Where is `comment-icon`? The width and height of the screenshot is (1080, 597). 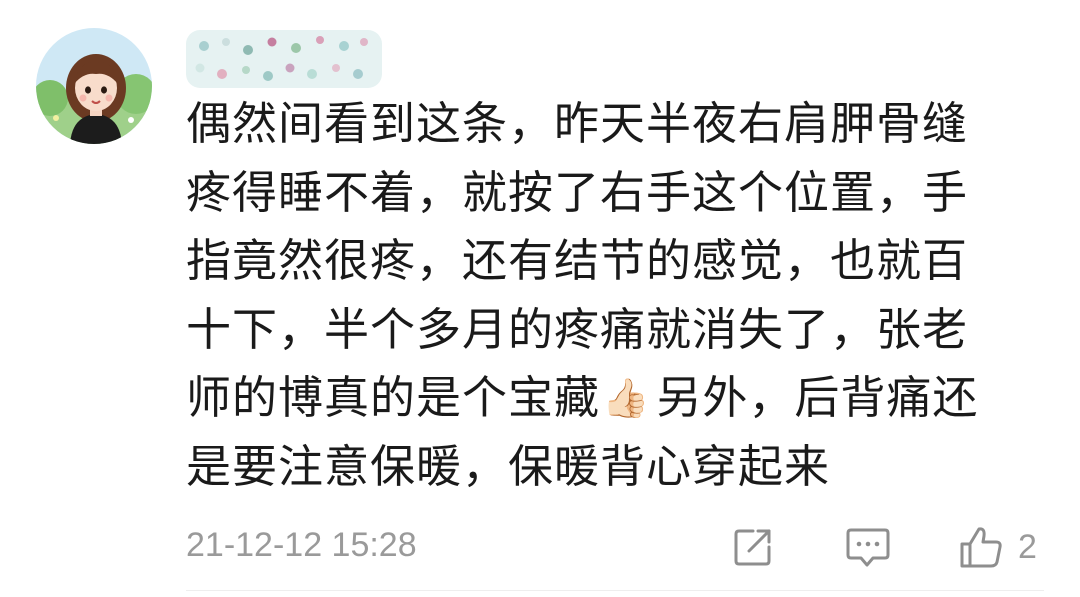 comment-icon is located at coordinates (868, 547).